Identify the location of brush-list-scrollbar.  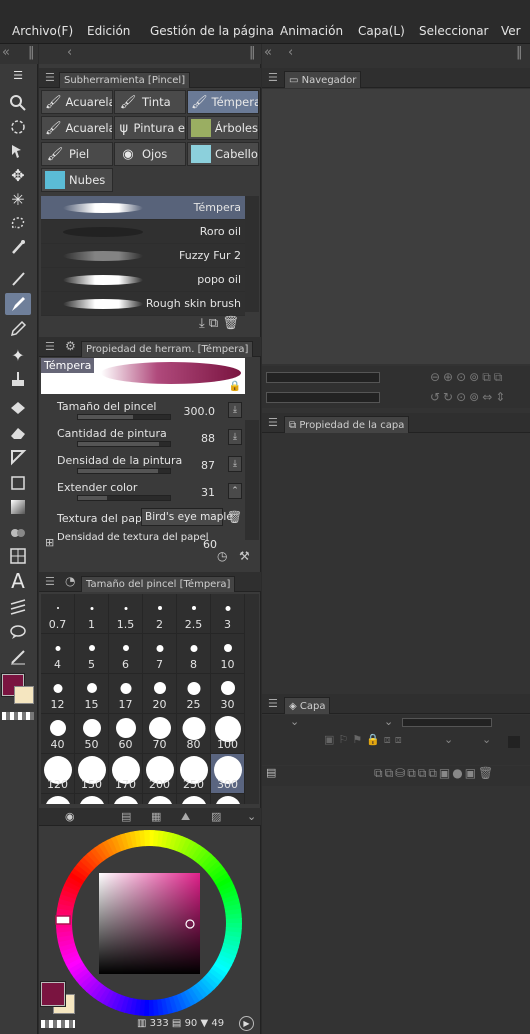
(252, 254).